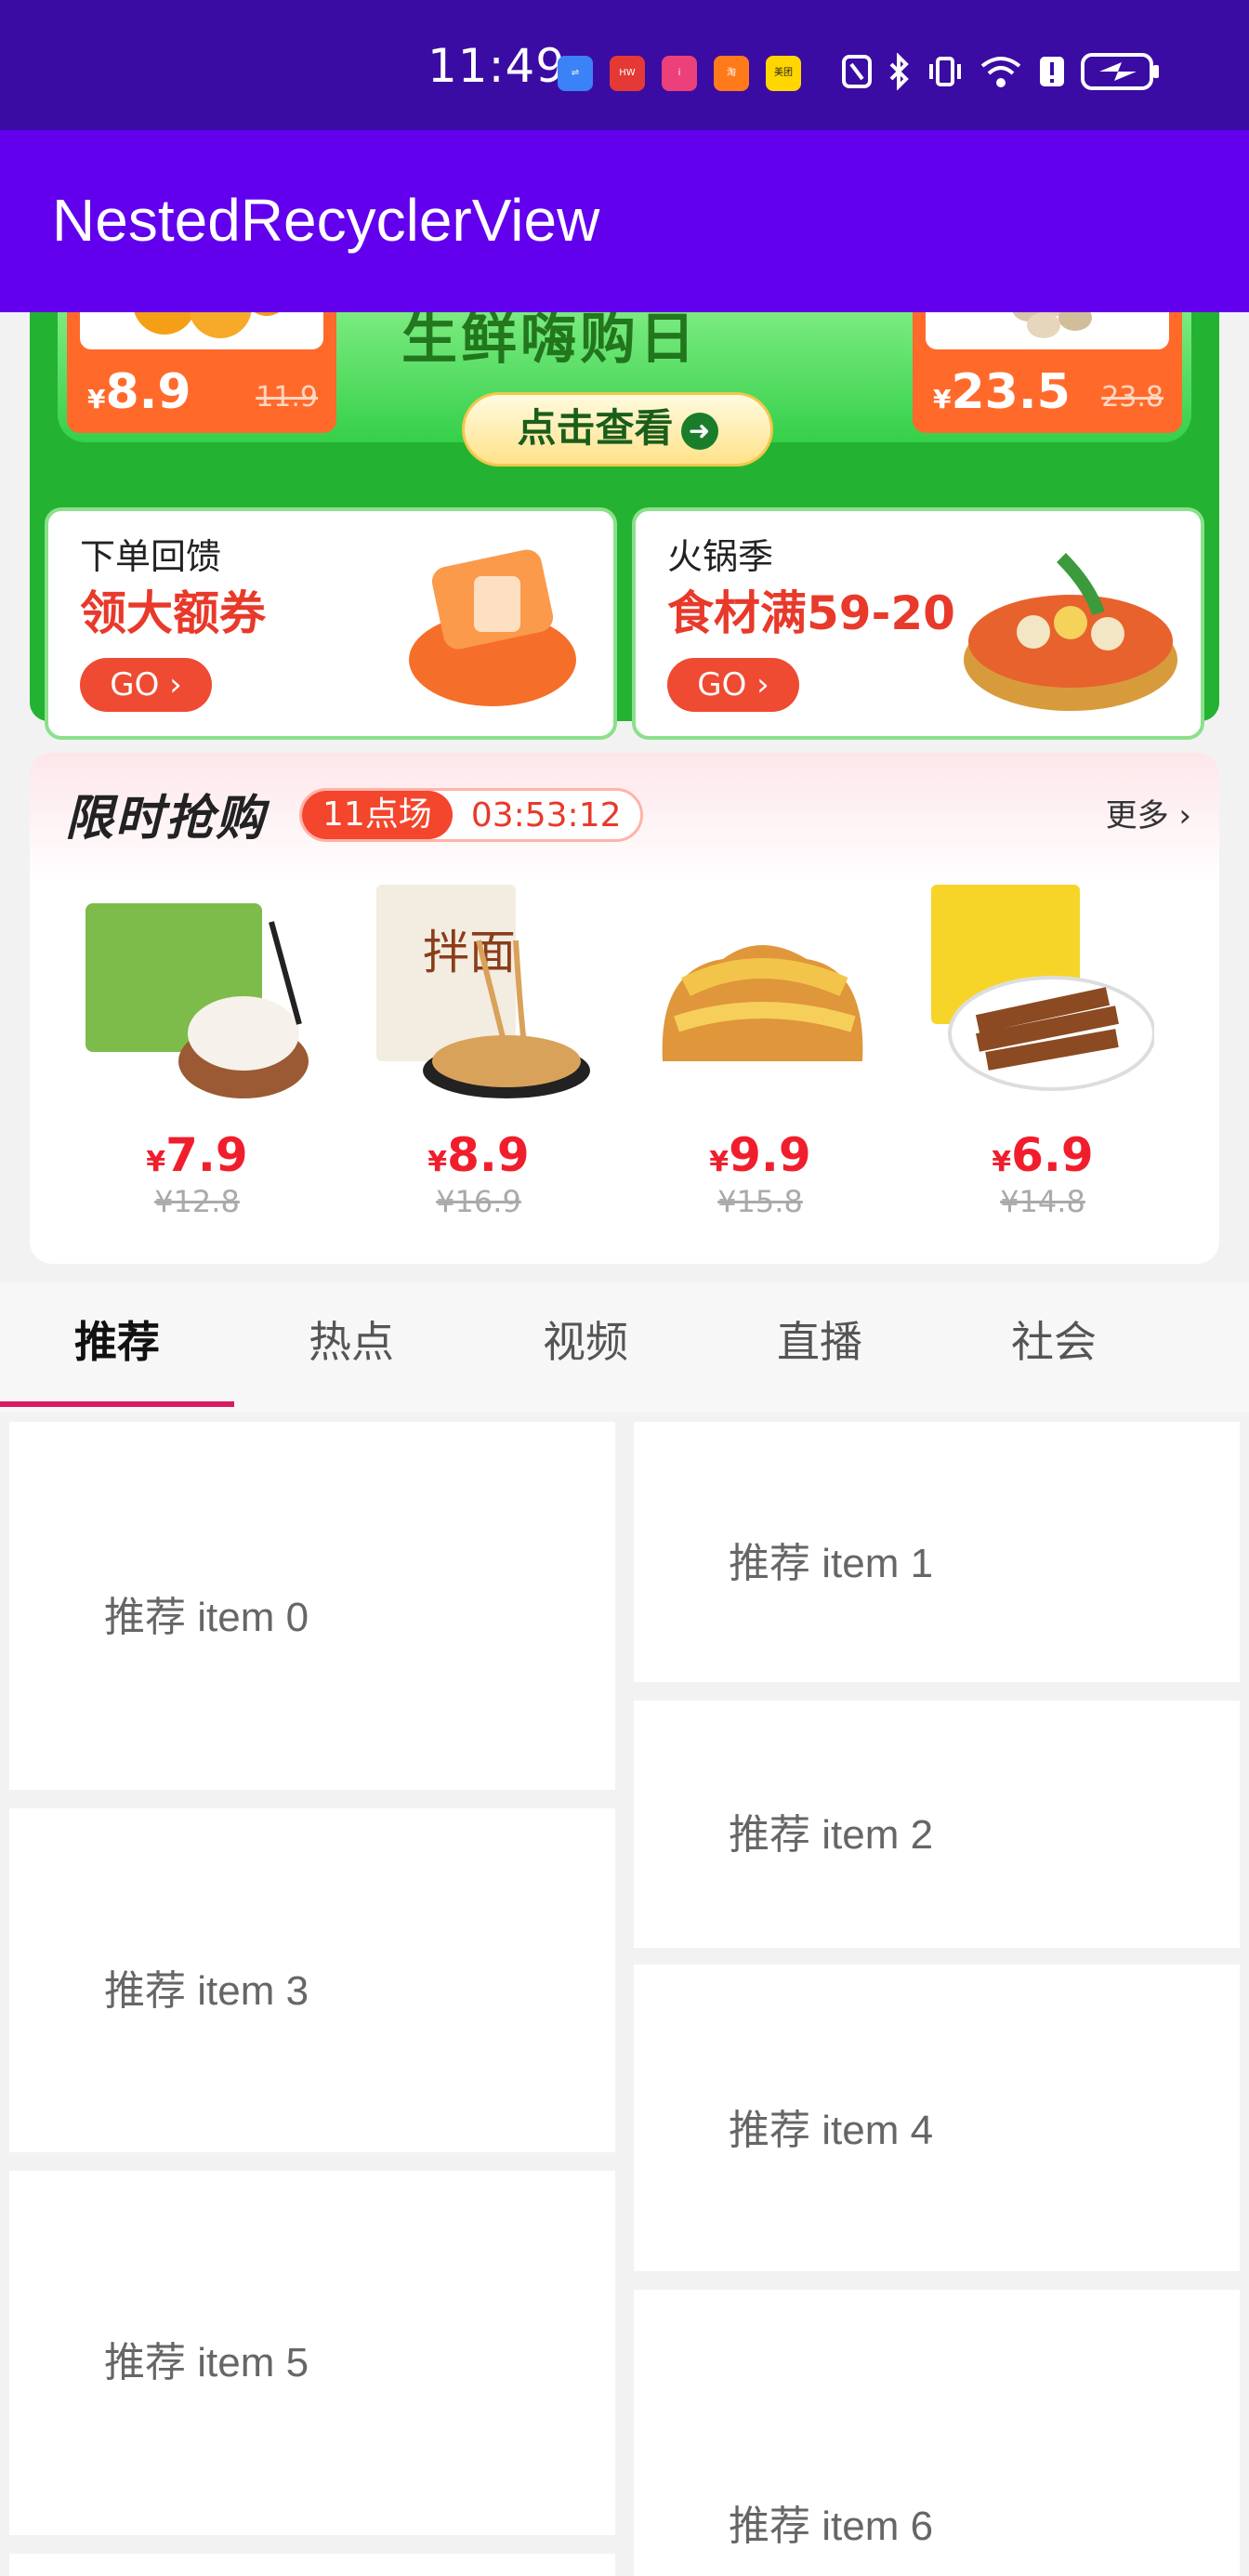  I want to click on list-item: 推荐 item 2, so click(937, 1824).